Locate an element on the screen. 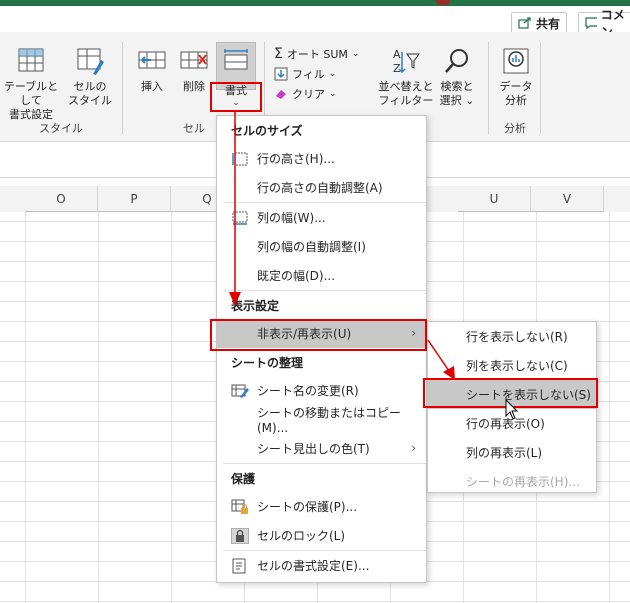 This screenshot has height=603, width=630. arrow-line-diagonal is located at coordinates (439, 357).